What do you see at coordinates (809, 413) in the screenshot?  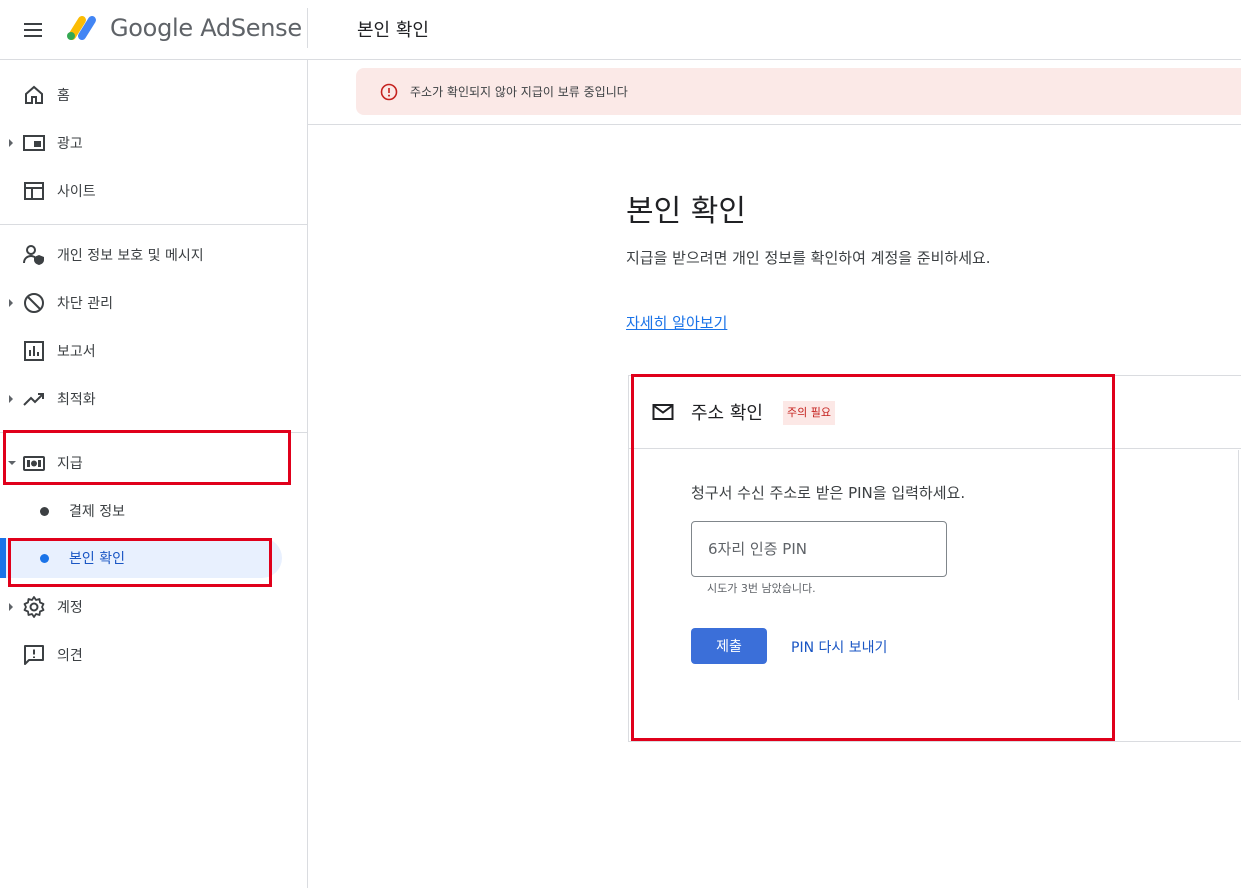 I see `status-badge: 주의 필요` at bounding box center [809, 413].